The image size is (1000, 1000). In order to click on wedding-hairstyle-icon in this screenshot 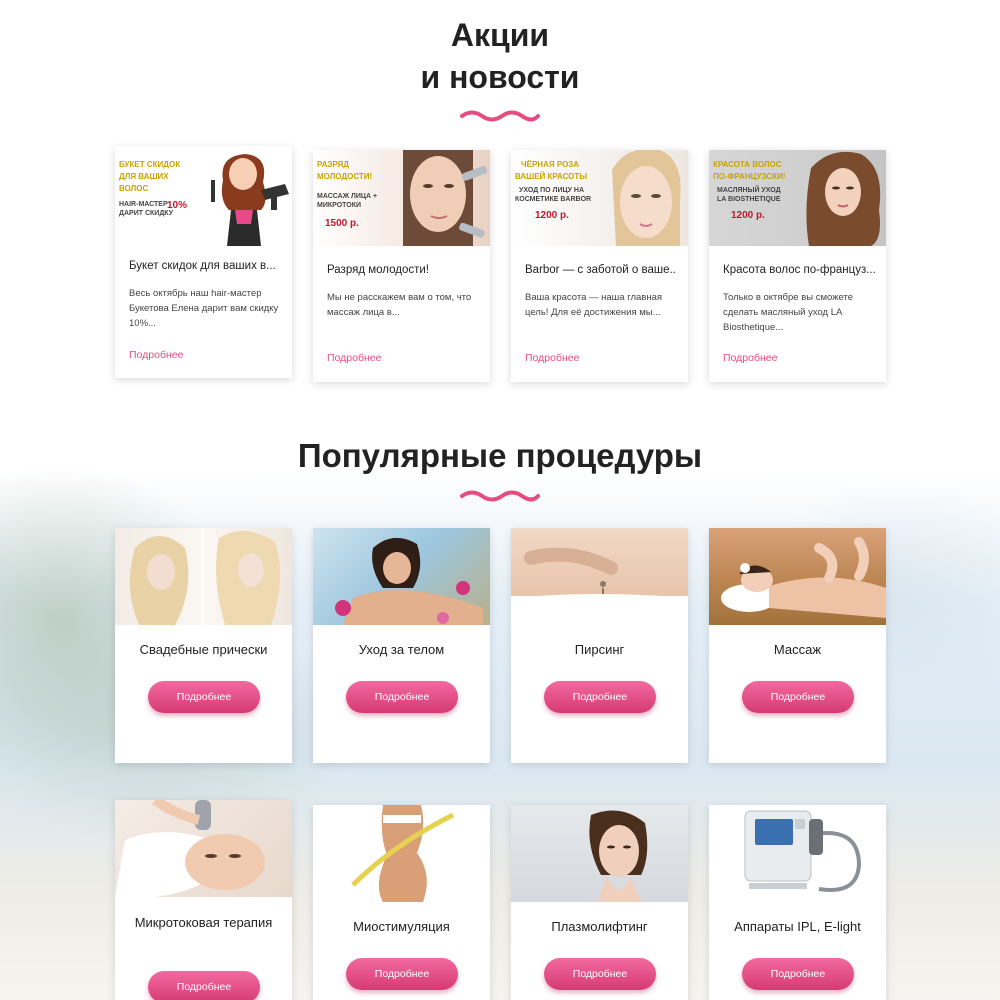, I will do `click(205, 576)`.